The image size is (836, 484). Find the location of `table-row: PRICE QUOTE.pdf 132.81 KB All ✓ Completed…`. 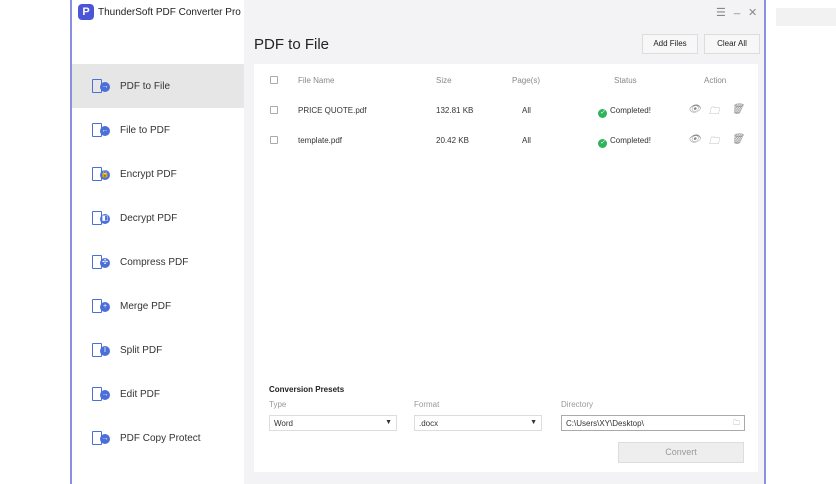

table-row: PRICE QUOTE.pdf 132.81 KB All ✓ Completed… is located at coordinates (506, 111).